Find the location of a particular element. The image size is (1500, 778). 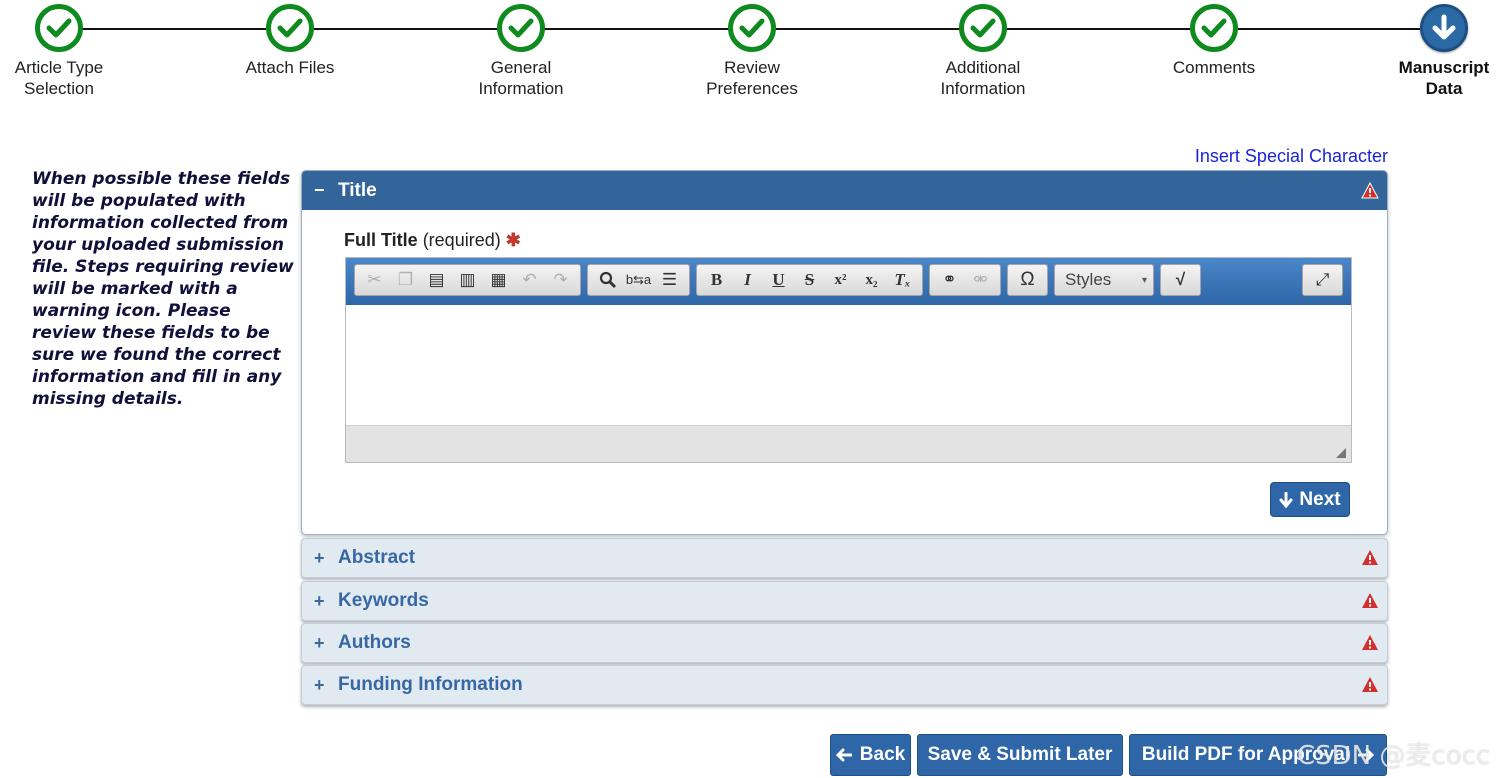

editor-content-area is located at coordinates (848, 365).